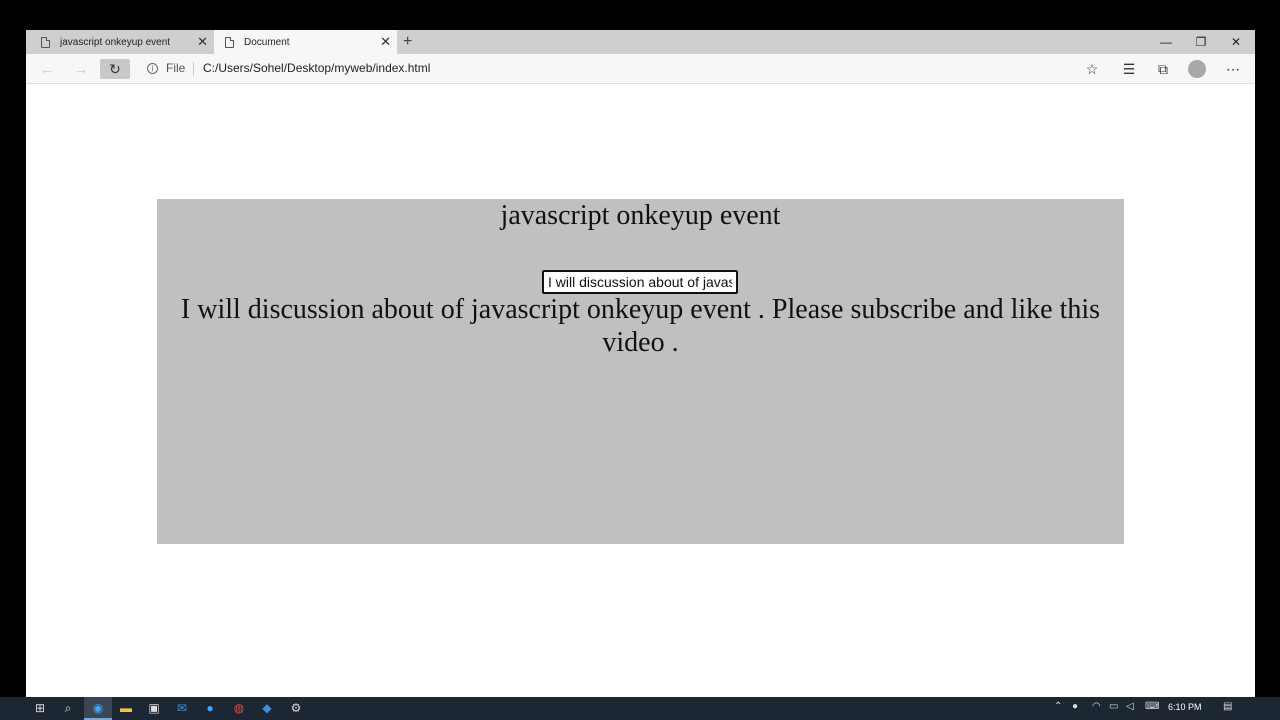 This screenshot has height=720, width=1280. I want to click on back-button: ←, so click(47, 69).